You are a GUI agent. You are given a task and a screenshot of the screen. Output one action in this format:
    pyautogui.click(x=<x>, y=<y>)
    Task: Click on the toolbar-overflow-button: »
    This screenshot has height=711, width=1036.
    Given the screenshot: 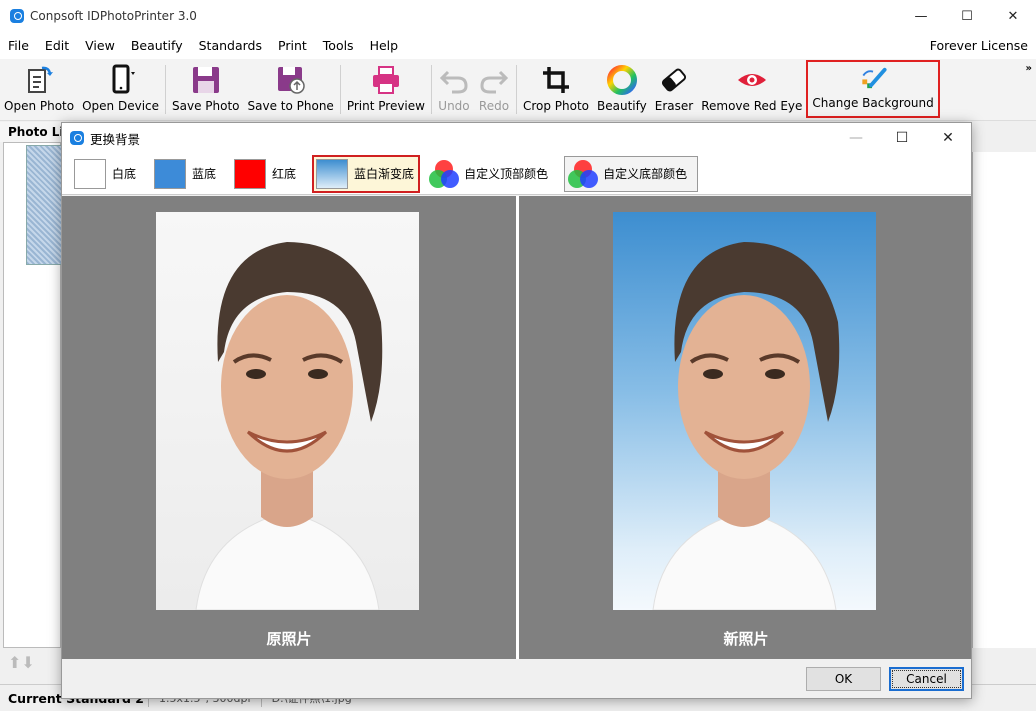 What is the action you would take?
    pyautogui.click(x=1029, y=68)
    